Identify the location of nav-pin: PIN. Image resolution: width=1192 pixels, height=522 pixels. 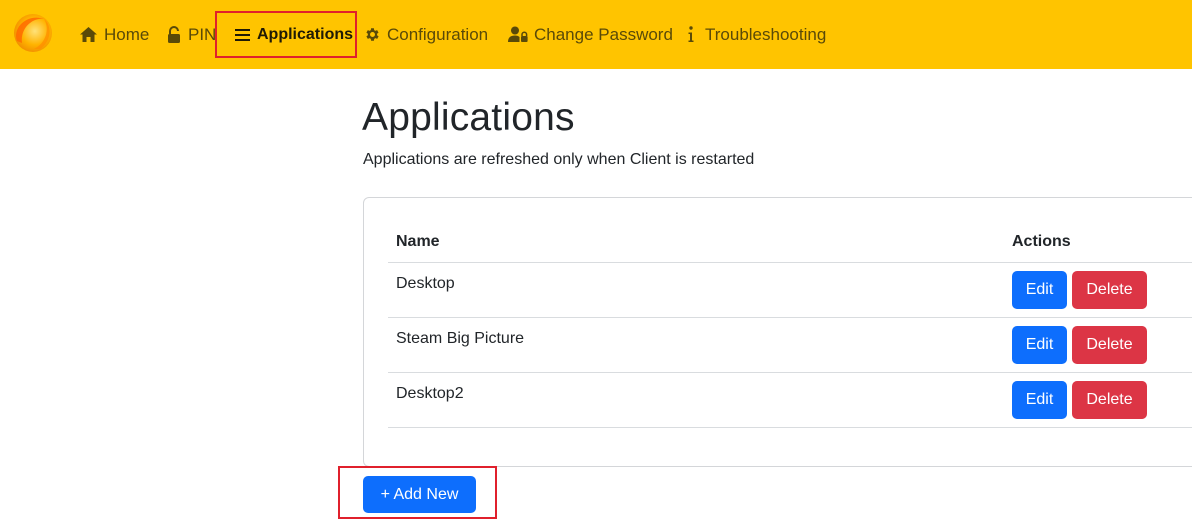
(191, 34).